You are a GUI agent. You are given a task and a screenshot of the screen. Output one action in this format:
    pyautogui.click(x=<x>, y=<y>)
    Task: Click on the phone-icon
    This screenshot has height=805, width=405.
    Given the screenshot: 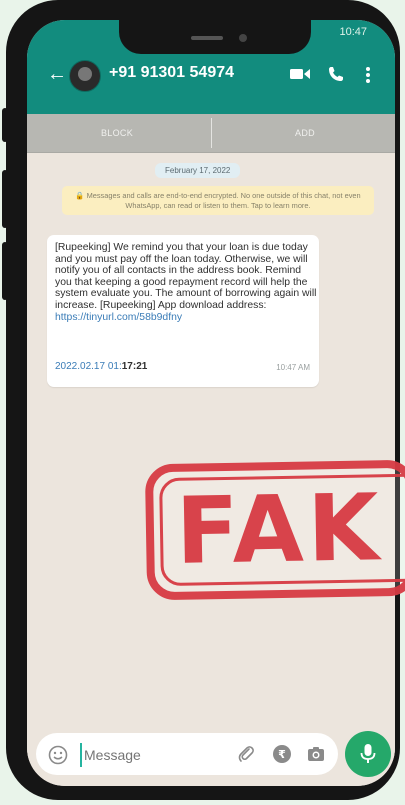 What is the action you would take?
    pyautogui.click(x=336, y=76)
    